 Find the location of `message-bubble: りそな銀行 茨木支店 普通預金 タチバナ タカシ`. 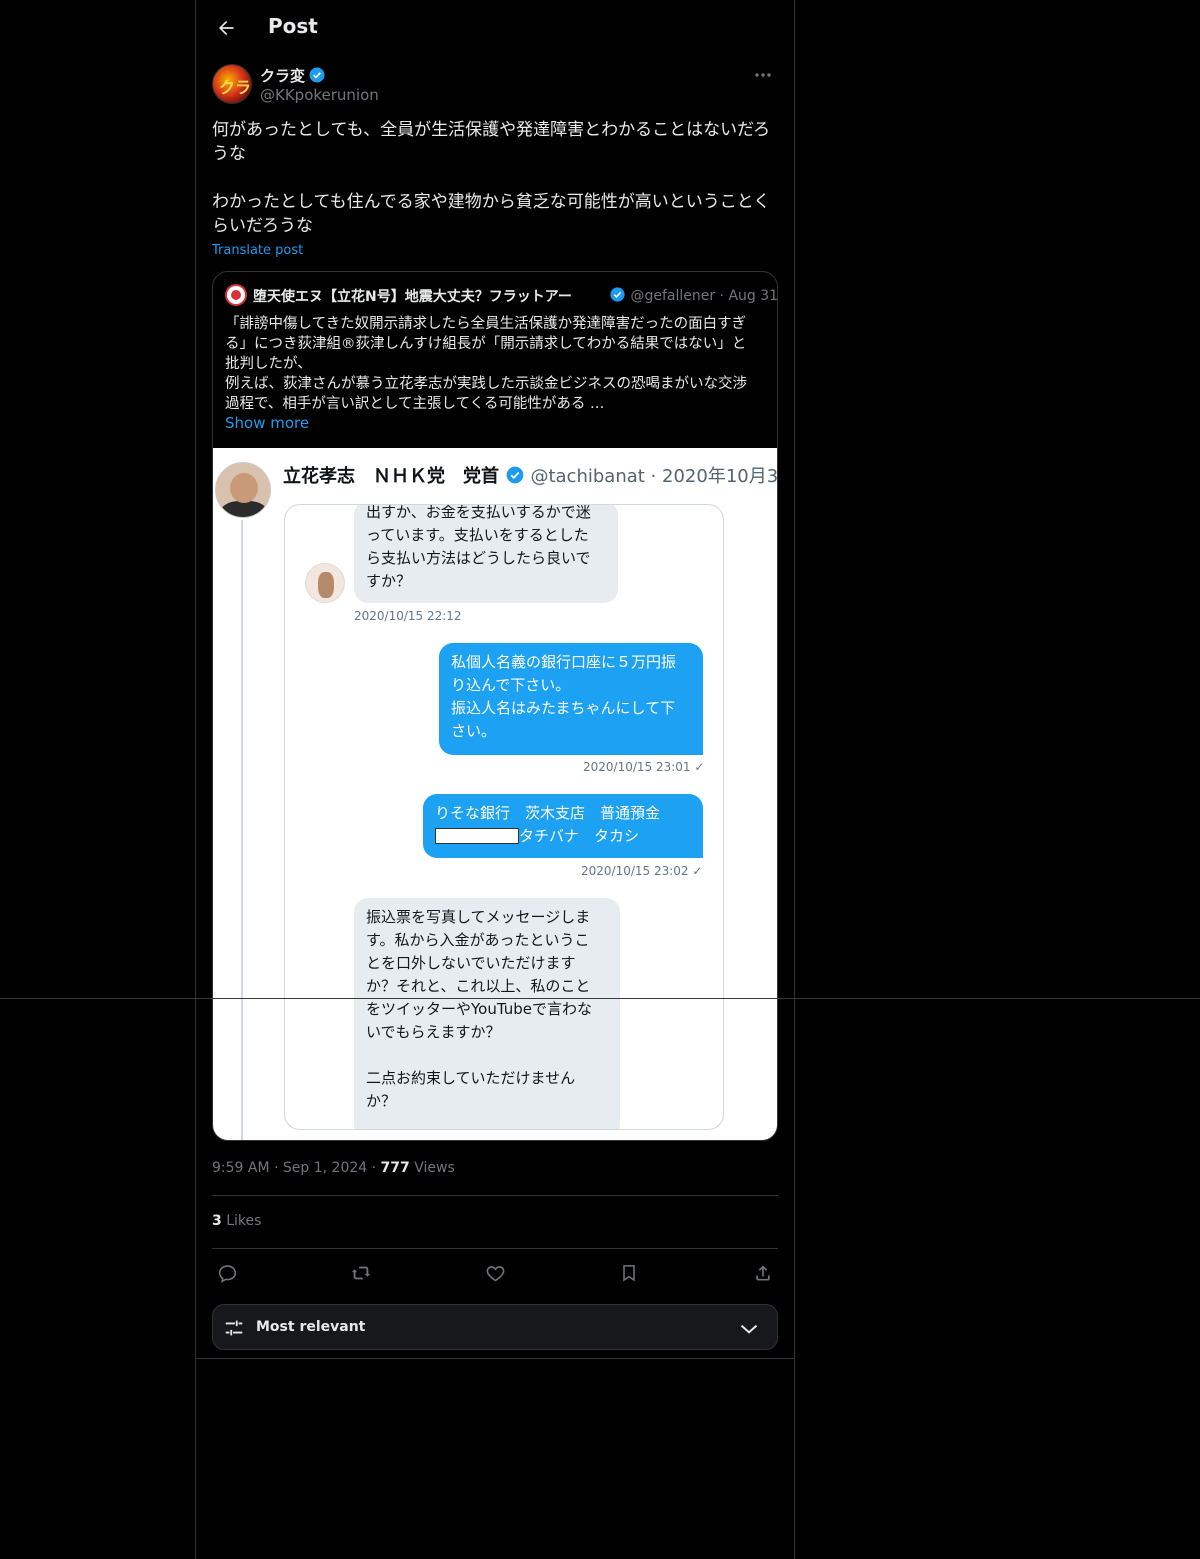

message-bubble: りそな銀行 茨木支店 普通預金 タチバナ タカシ is located at coordinates (563, 826).